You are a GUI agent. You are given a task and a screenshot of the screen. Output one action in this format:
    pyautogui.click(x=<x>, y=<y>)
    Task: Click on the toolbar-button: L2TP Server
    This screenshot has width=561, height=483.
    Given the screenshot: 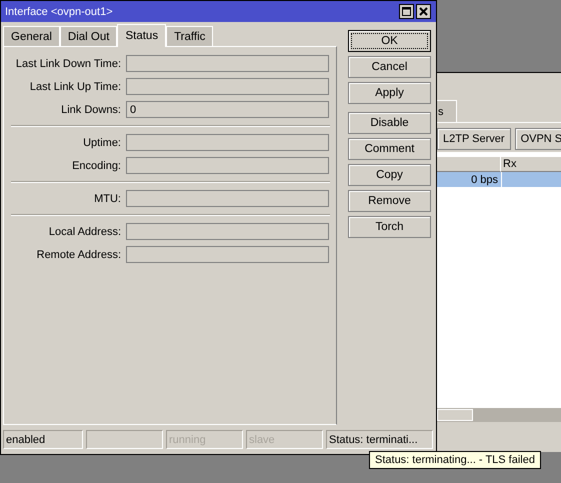 What is the action you would take?
    pyautogui.click(x=474, y=139)
    